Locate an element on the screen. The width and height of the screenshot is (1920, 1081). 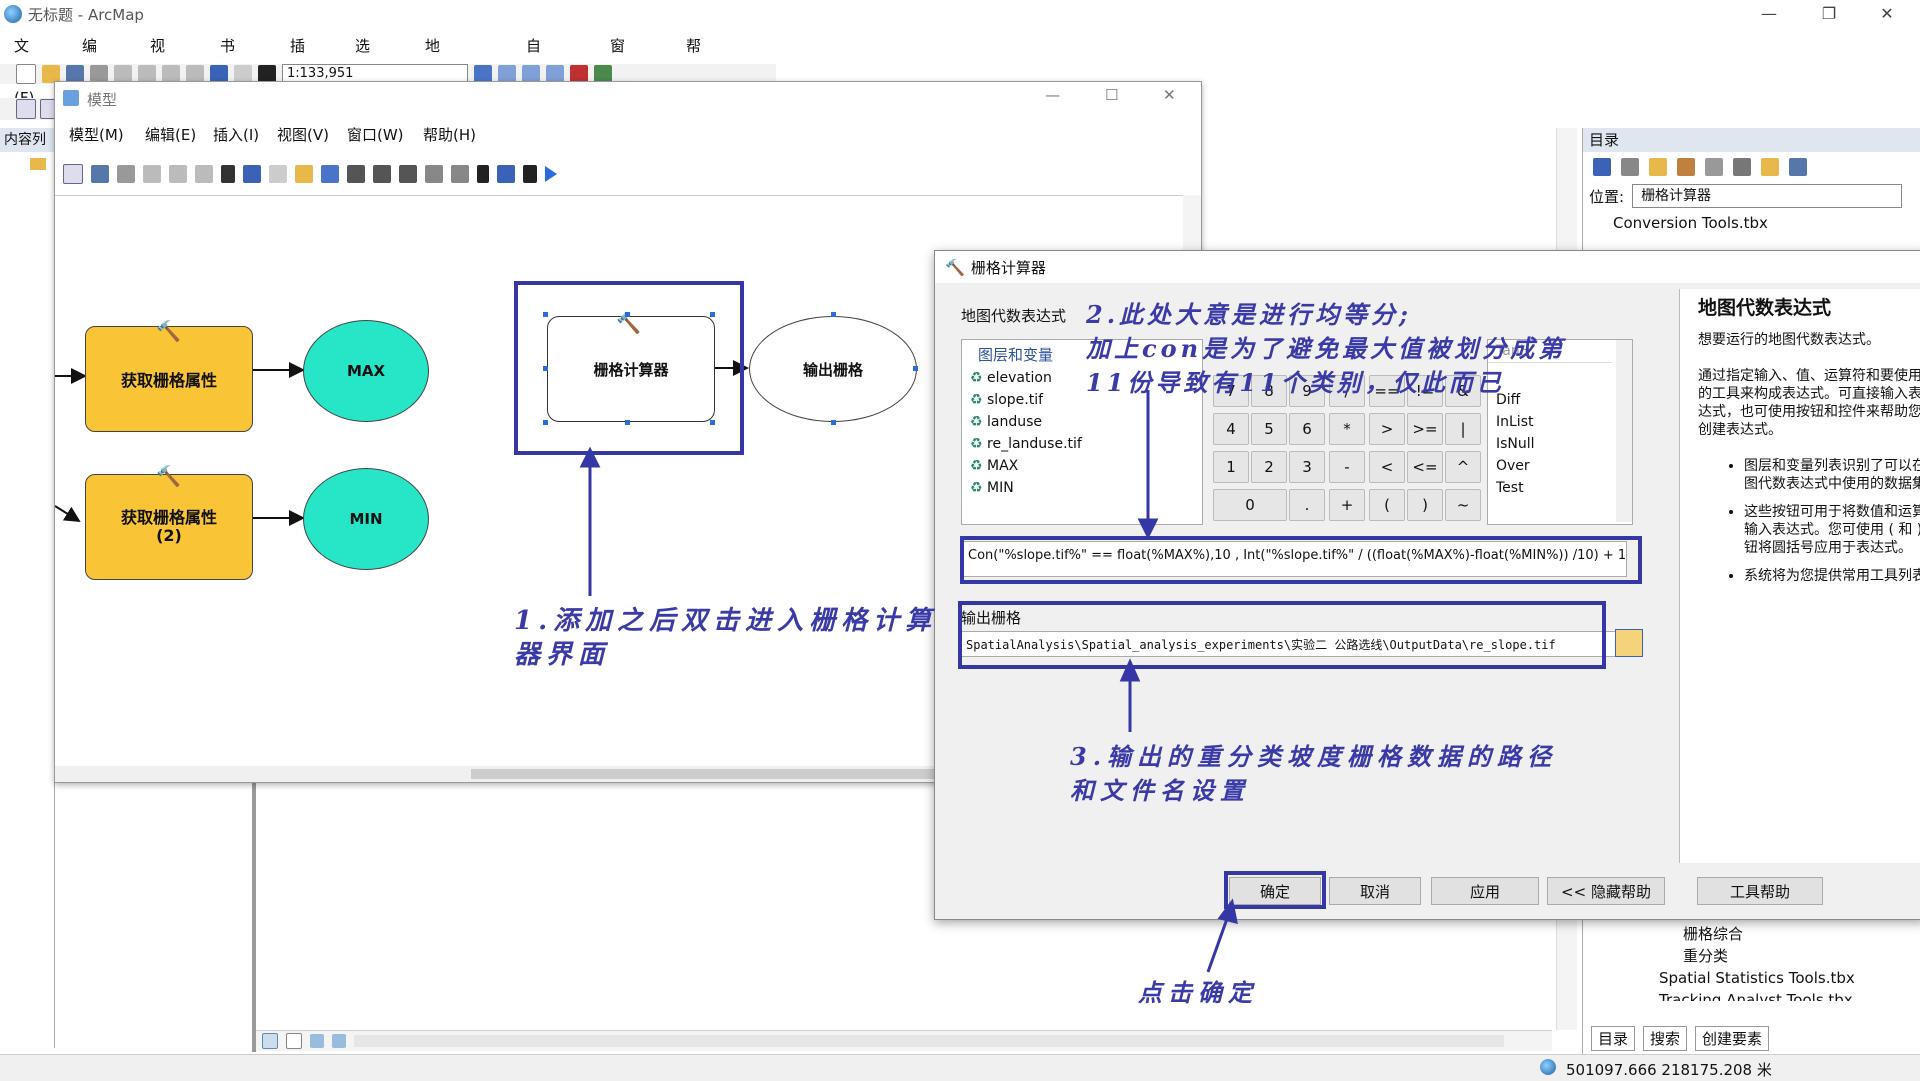
annotation-step1: 1.添加之后双击进入栅格计算 器界面 is located at coordinates (726, 638).